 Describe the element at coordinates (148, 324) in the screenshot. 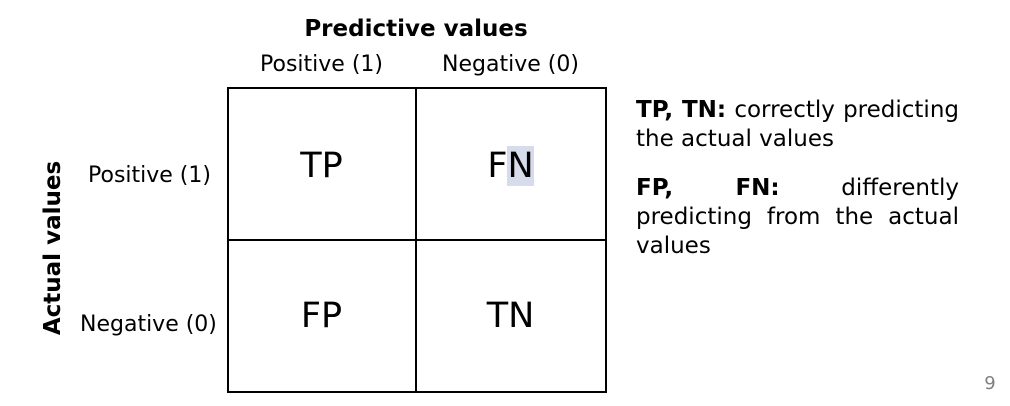

I see `row-label-negative: Negative (0)` at that location.